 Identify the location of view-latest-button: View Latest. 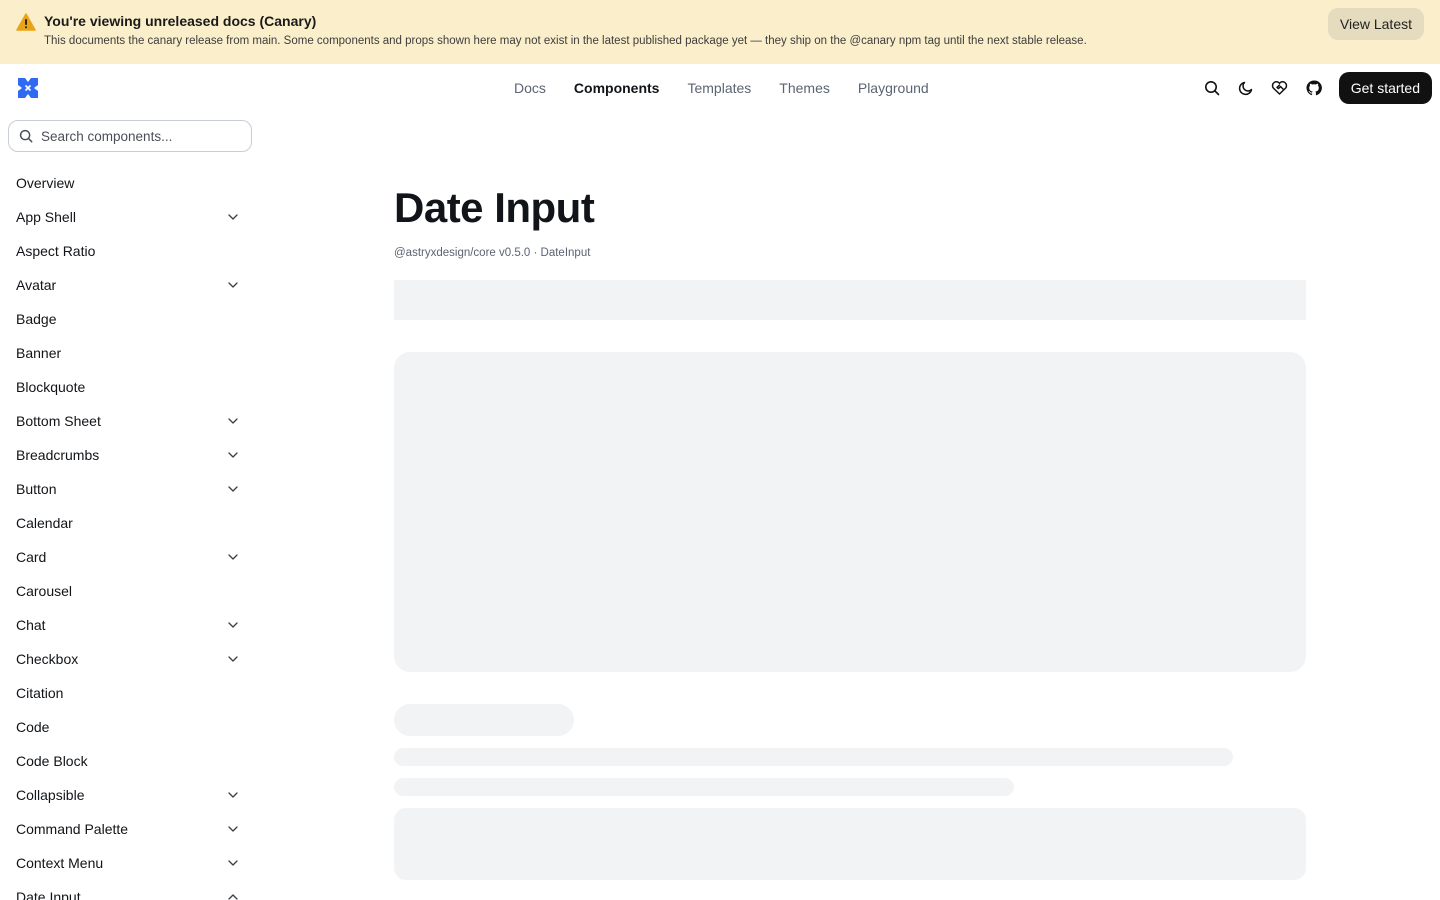
(1375, 24).